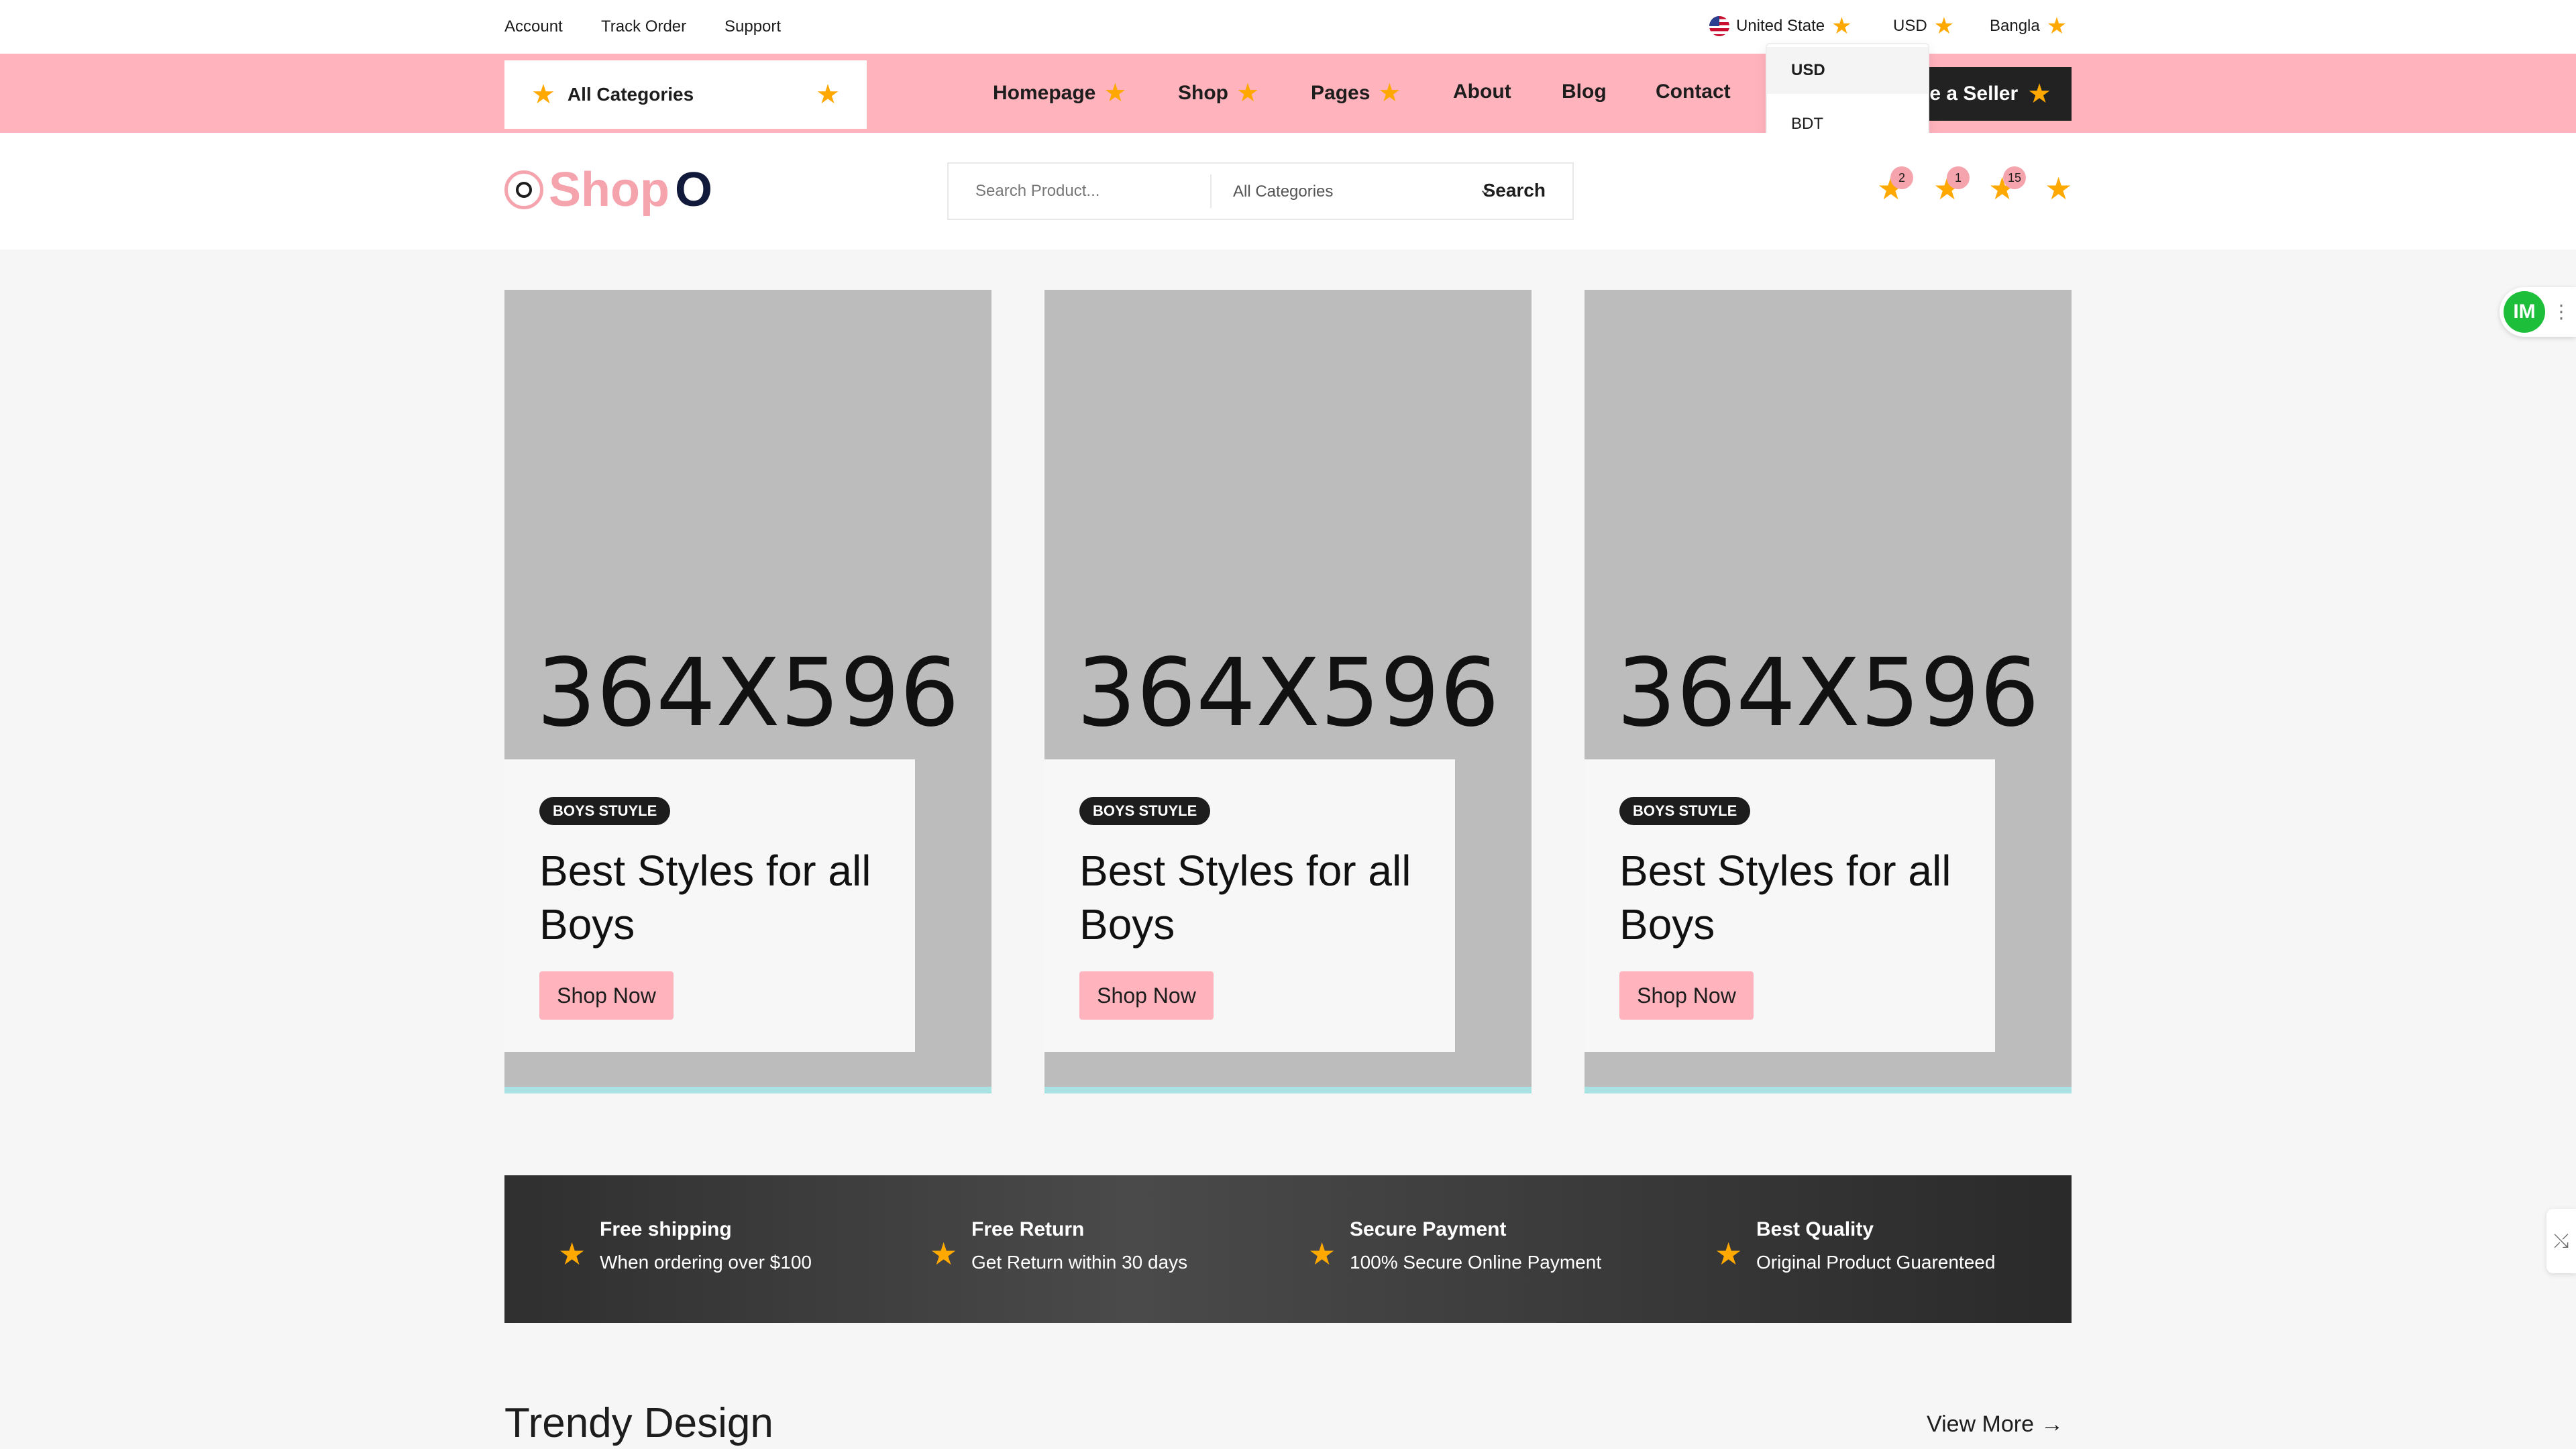 The image size is (2576, 1449). I want to click on payment-icon: ★, so click(1322, 1253).